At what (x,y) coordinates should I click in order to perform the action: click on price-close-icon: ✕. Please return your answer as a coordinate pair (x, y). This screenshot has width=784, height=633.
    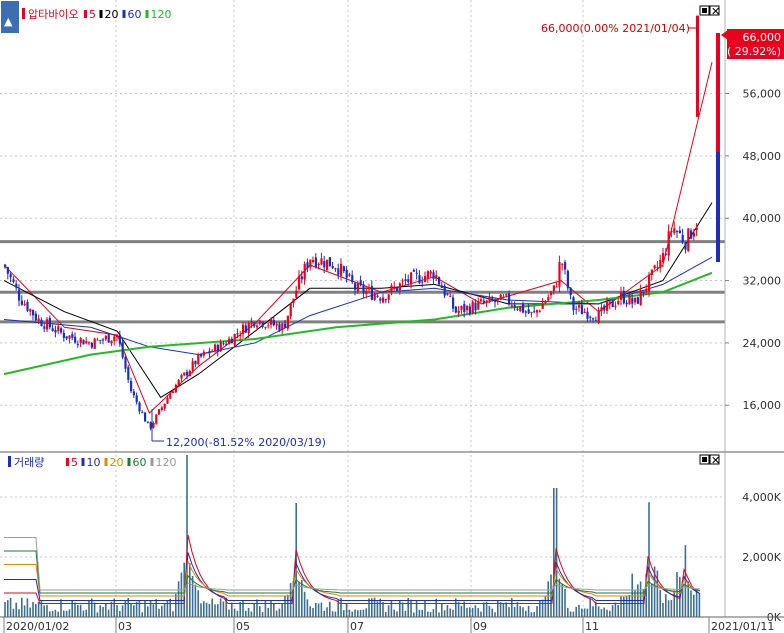
    Looking at the image, I should click on (715, 11).